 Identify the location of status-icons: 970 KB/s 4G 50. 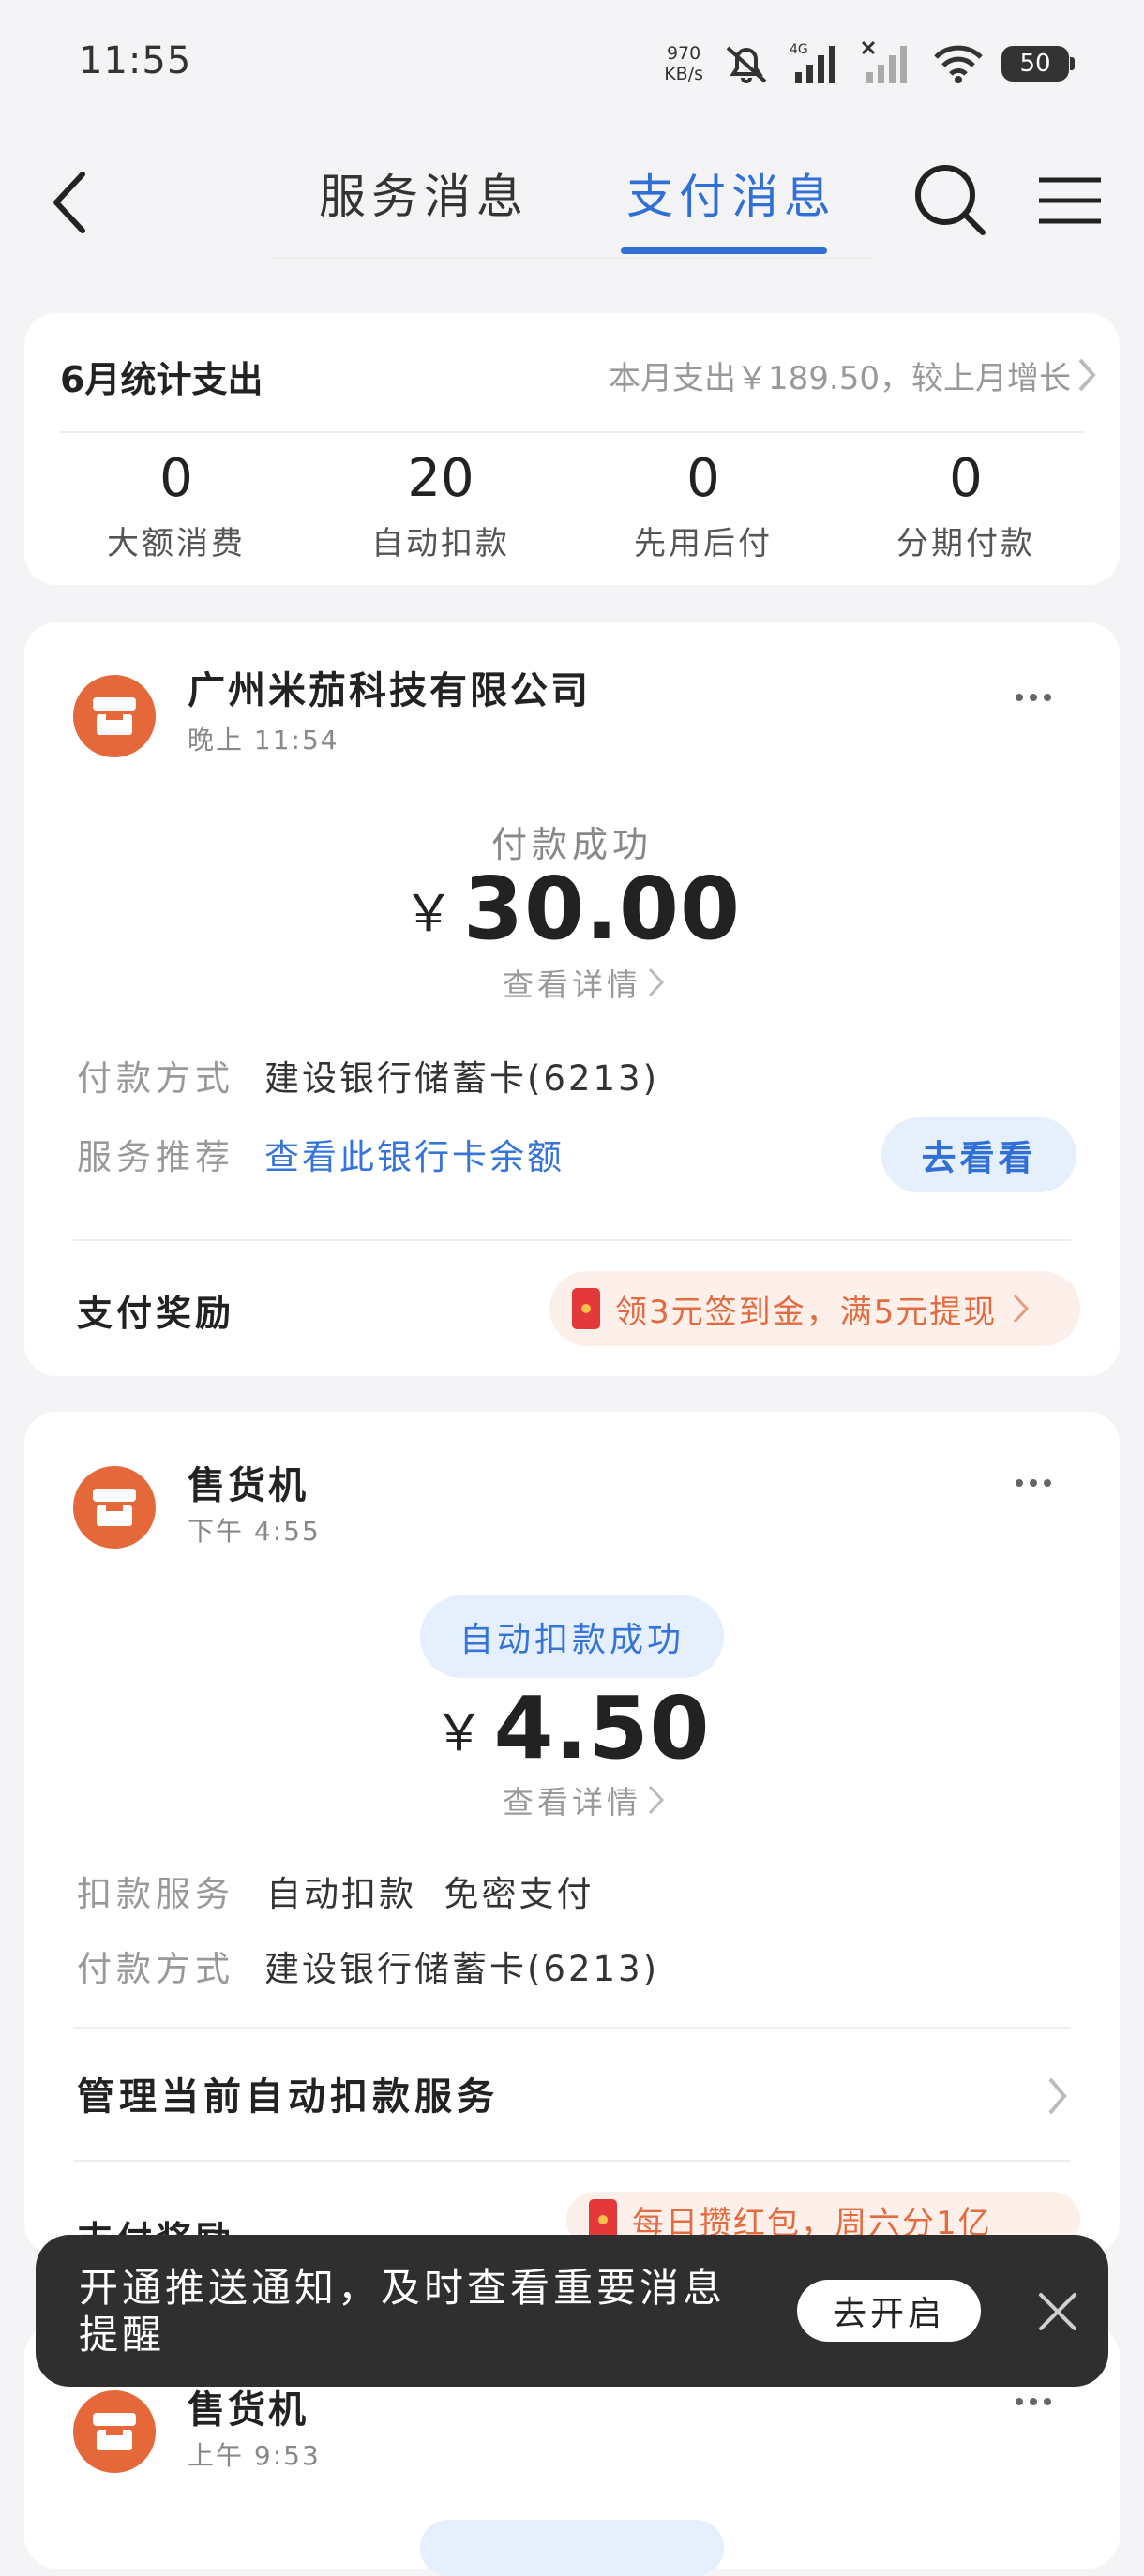
(869, 64).